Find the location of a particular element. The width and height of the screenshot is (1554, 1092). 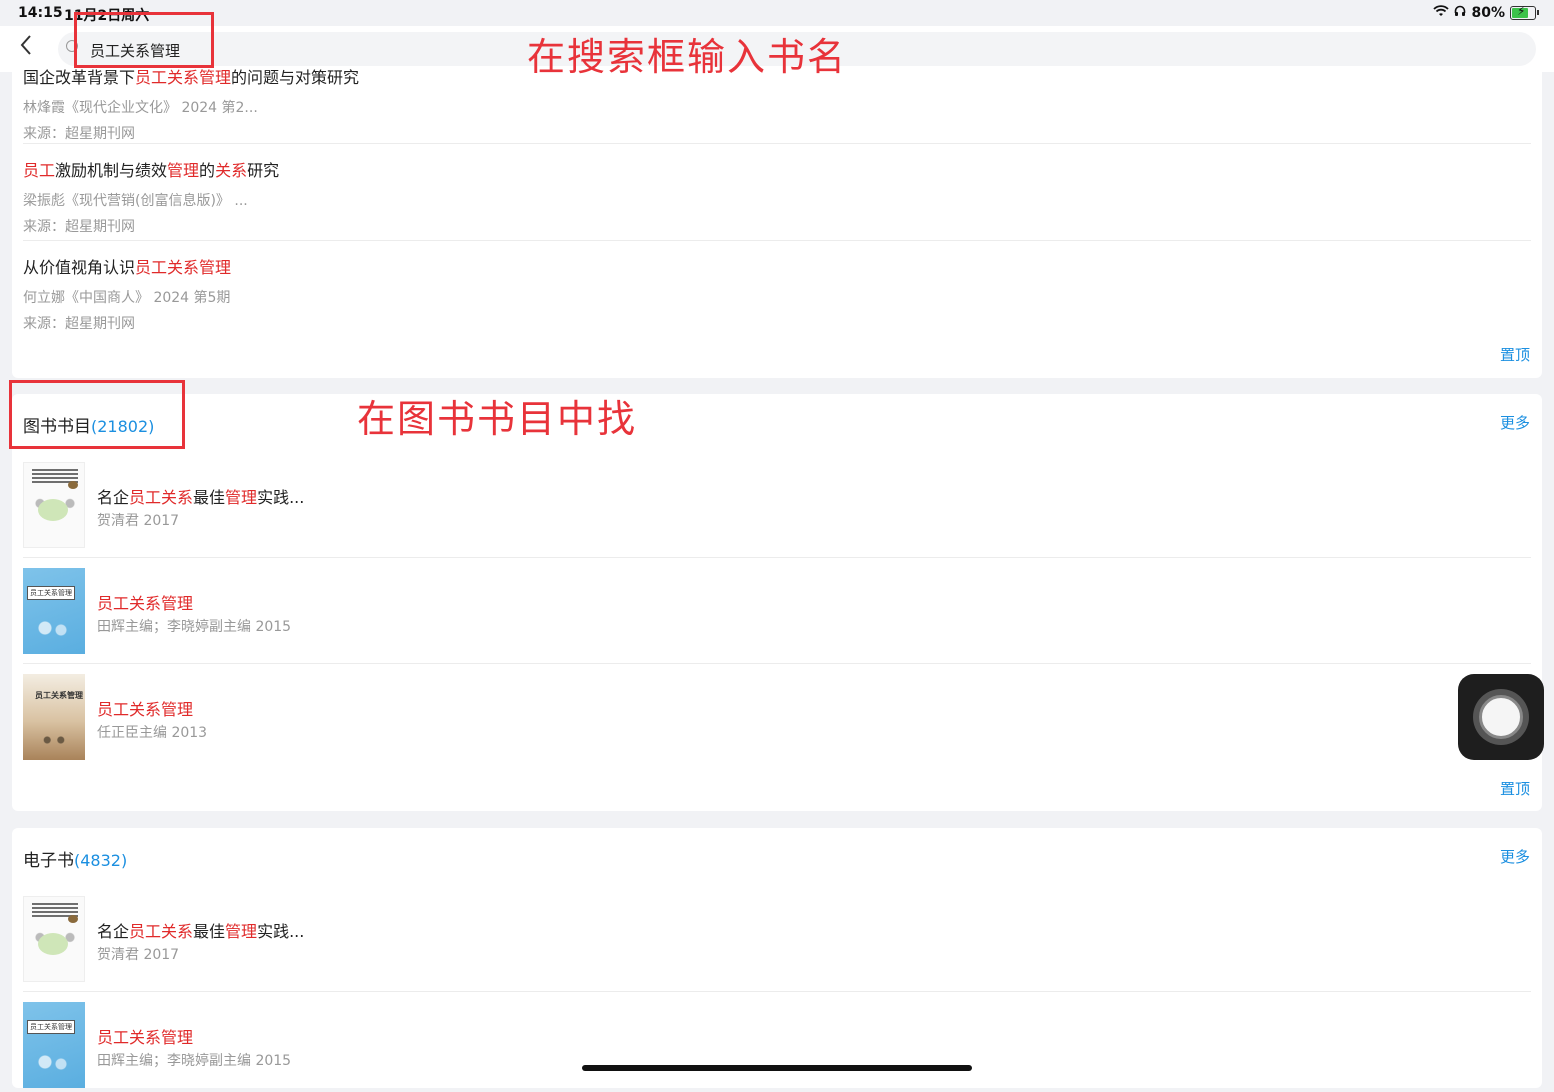

highlighted-term: 员工 is located at coordinates (39, 170).